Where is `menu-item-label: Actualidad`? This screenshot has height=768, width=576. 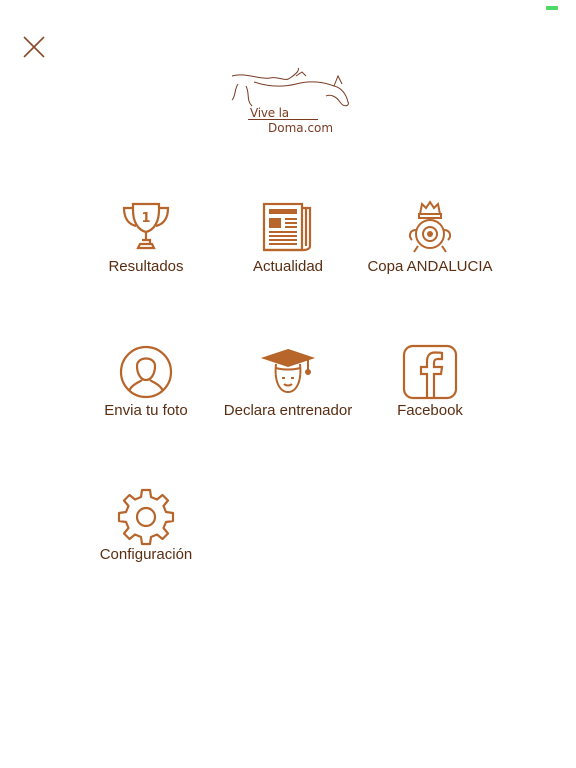
menu-item-label: Actualidad is located at coordinates (288, 266).